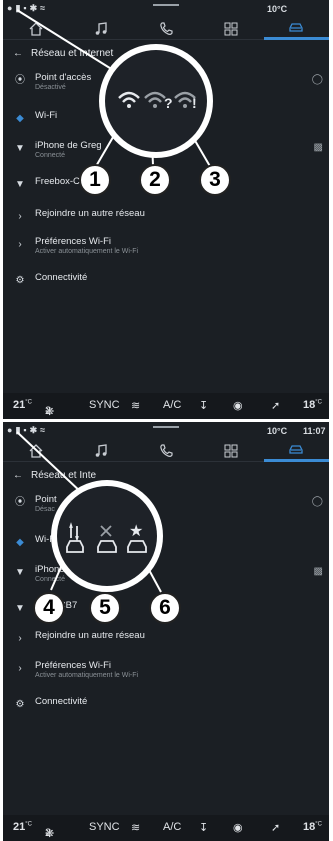 The image size is (333, 841). I want to click on top-navigation, so click(166, 29).